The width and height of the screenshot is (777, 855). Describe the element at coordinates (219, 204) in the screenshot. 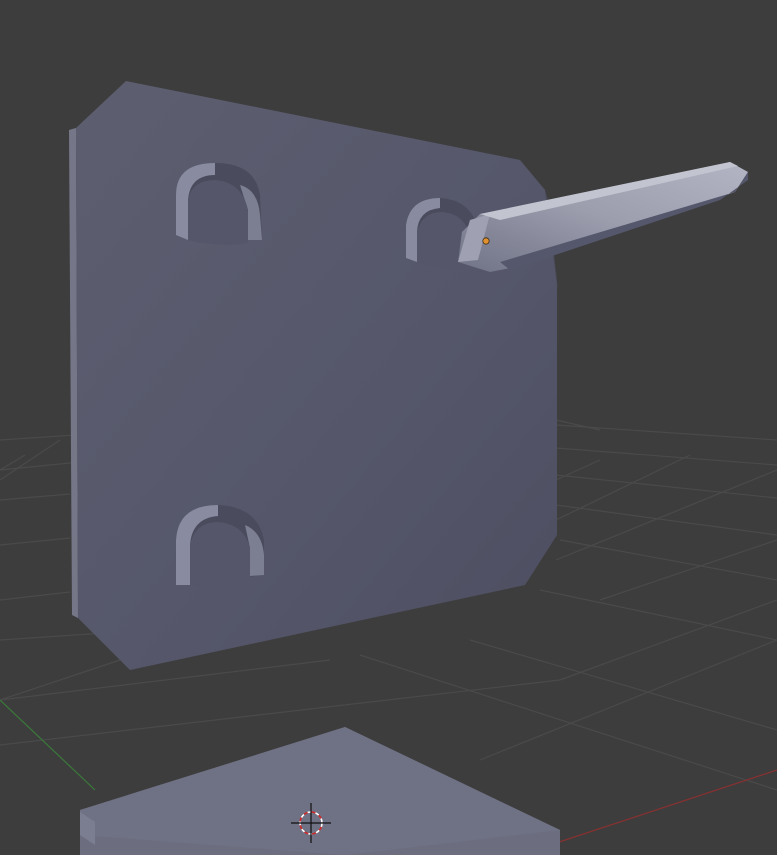

I see `slot-top-left` at that location.